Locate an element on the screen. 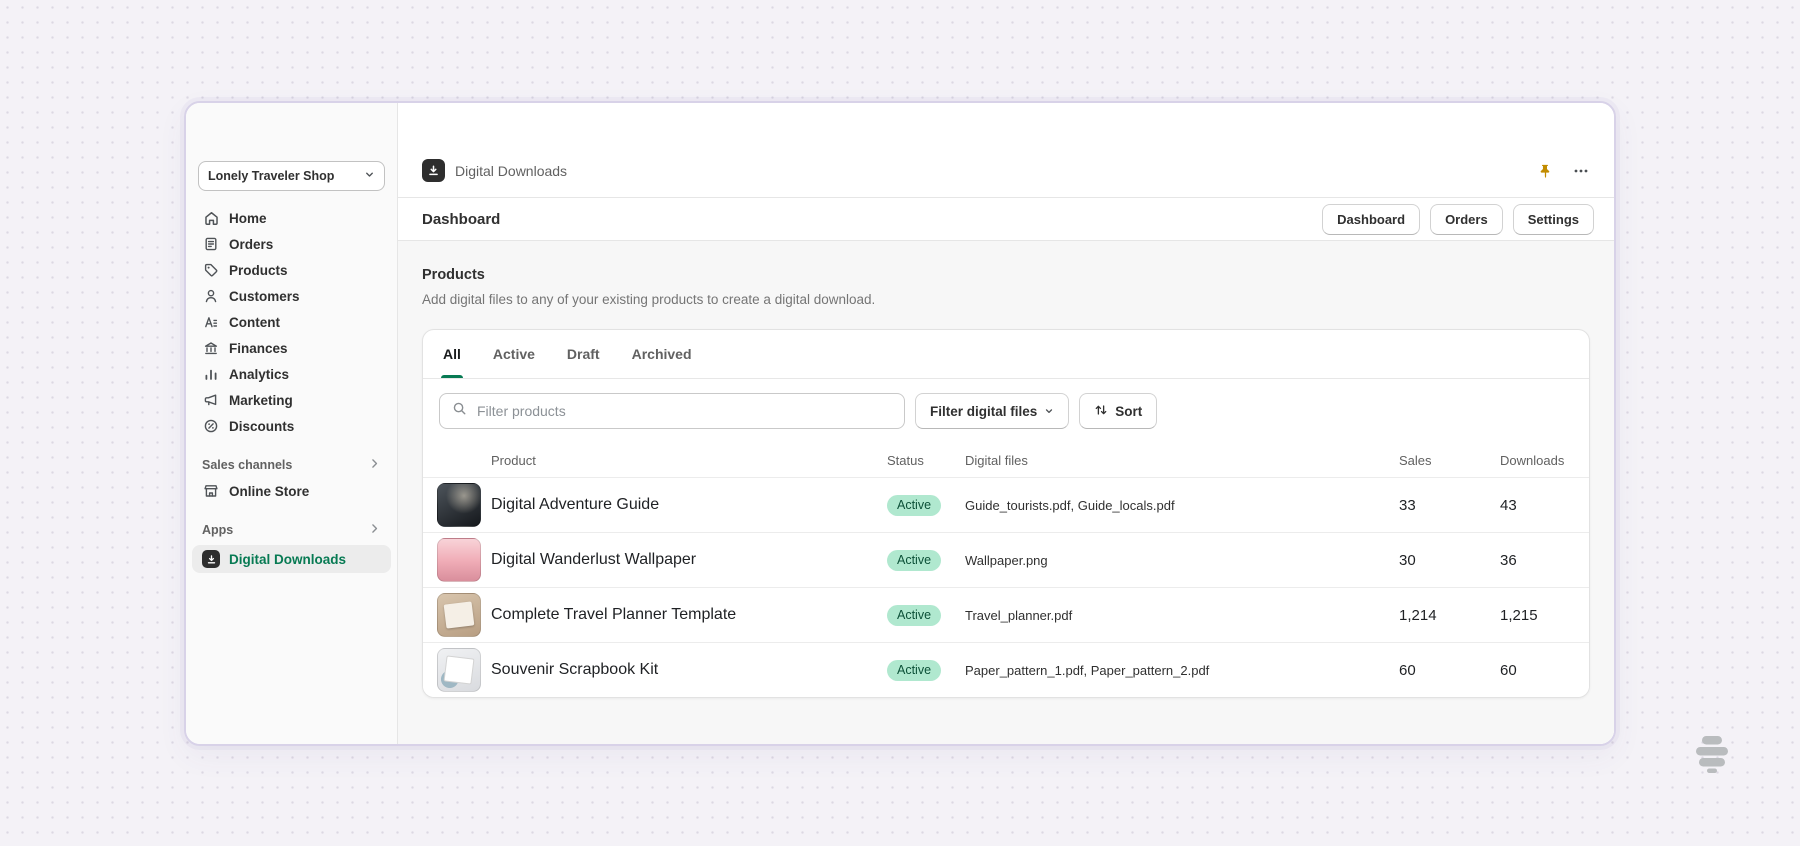  online-store-icon is located at coordinates (211, 491).